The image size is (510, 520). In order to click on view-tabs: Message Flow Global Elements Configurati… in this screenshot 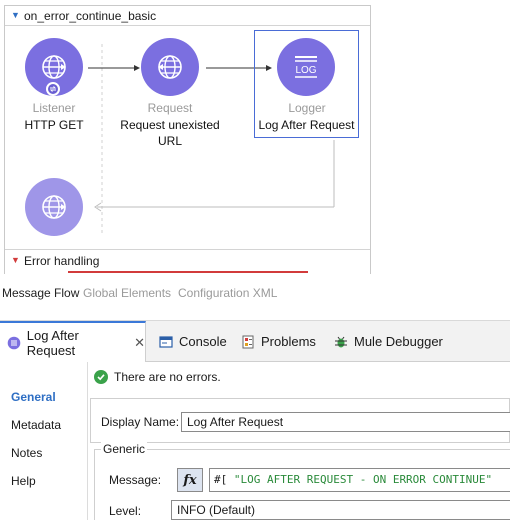, I will do `click(255, 294)`.